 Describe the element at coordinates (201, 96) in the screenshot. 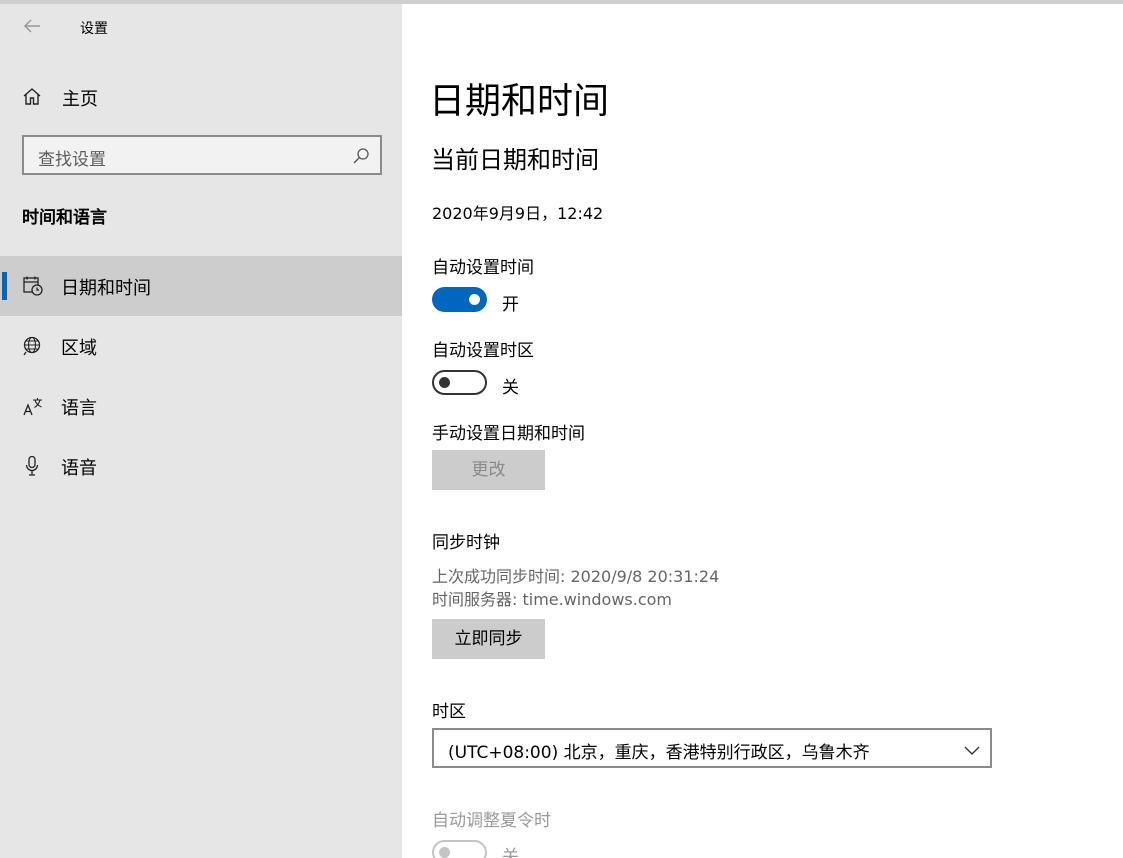

I see `home-nav-item: 主页` at that location.